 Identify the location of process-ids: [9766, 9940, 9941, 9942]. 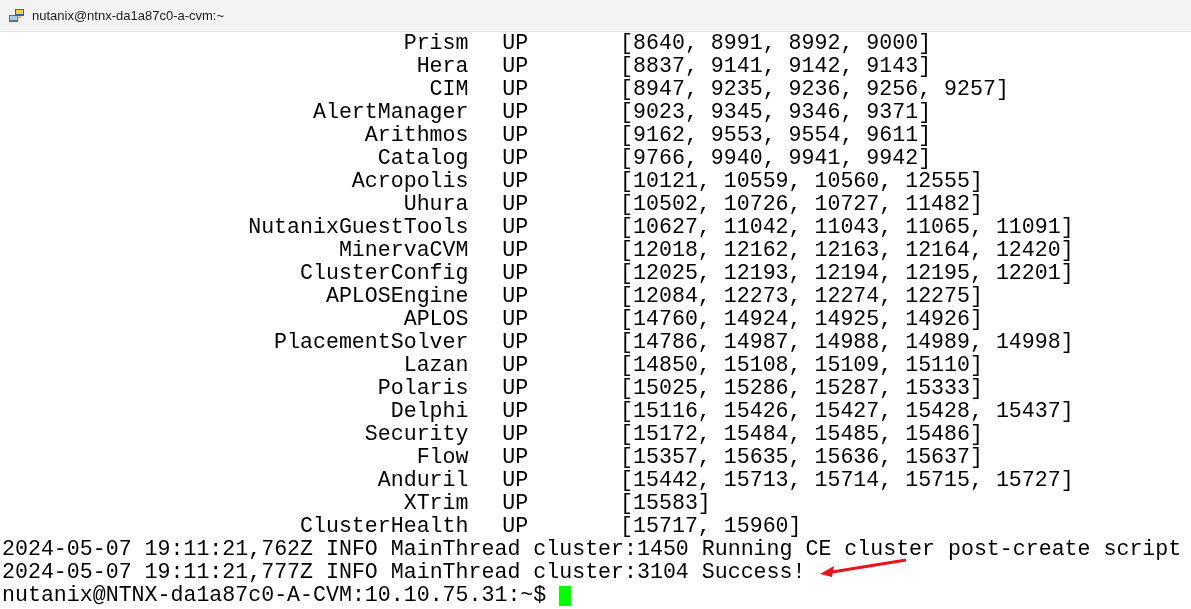
(776, 158).